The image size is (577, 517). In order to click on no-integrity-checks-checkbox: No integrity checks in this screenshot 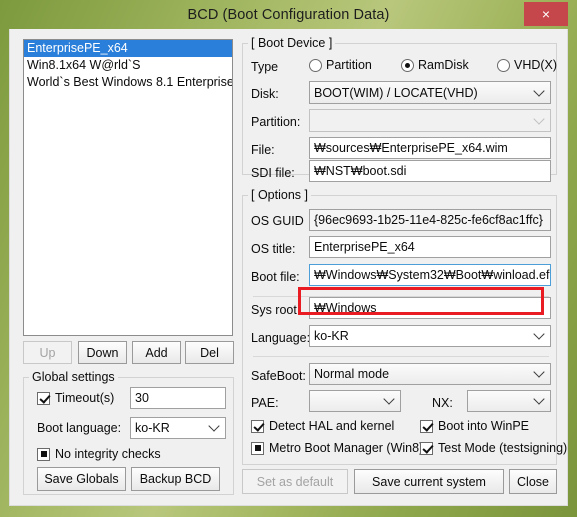, I will do `click(99, 454)`.